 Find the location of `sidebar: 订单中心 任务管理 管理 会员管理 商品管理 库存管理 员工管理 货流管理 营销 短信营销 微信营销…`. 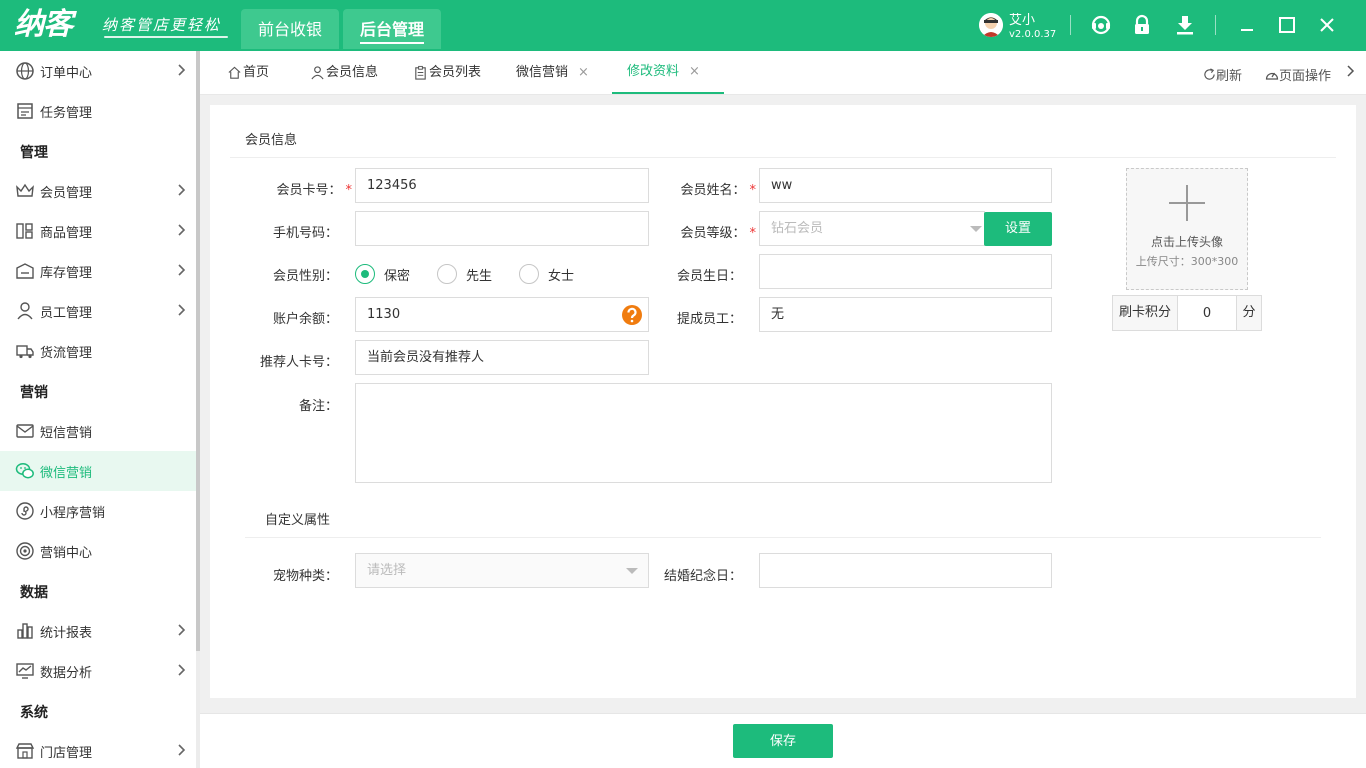

sidebar: 订单中心 任务管理 管理 会员管理 商品管理 库存管理 员工管理 货流管理 营销 短信营销 微信营销… is located at coordinates (98, 409).